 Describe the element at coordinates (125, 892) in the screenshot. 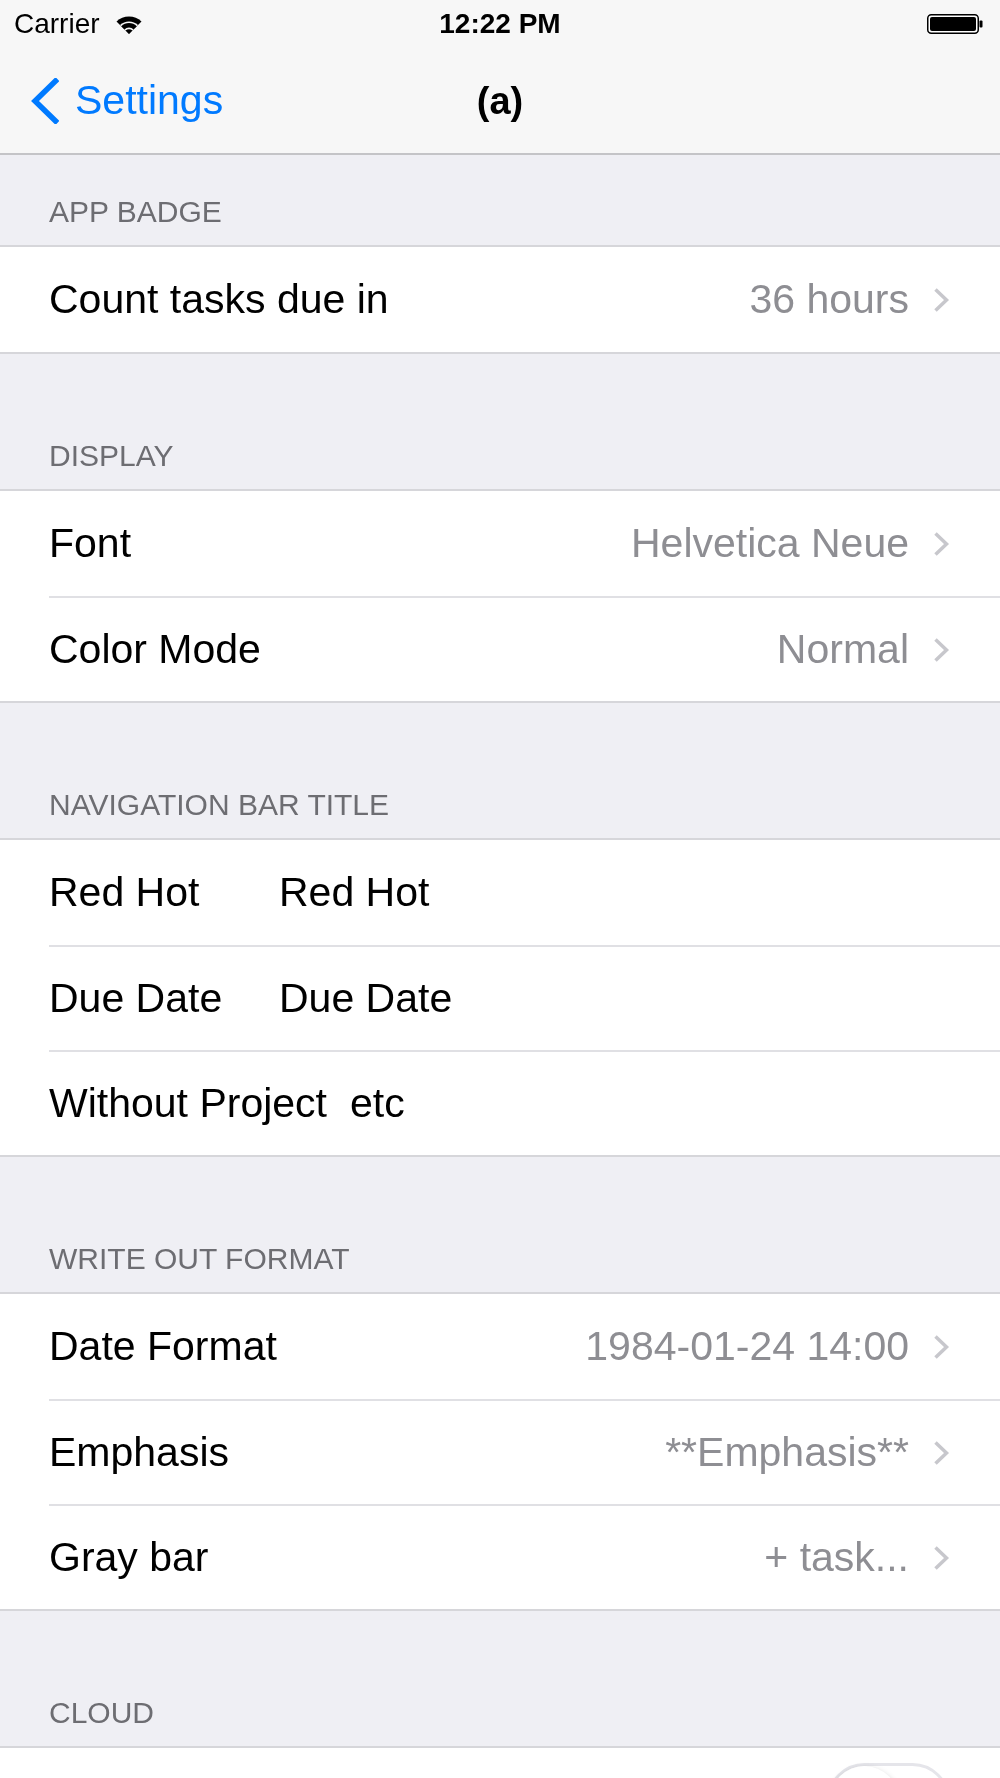

I see `row-label: Red Hot` at that location.